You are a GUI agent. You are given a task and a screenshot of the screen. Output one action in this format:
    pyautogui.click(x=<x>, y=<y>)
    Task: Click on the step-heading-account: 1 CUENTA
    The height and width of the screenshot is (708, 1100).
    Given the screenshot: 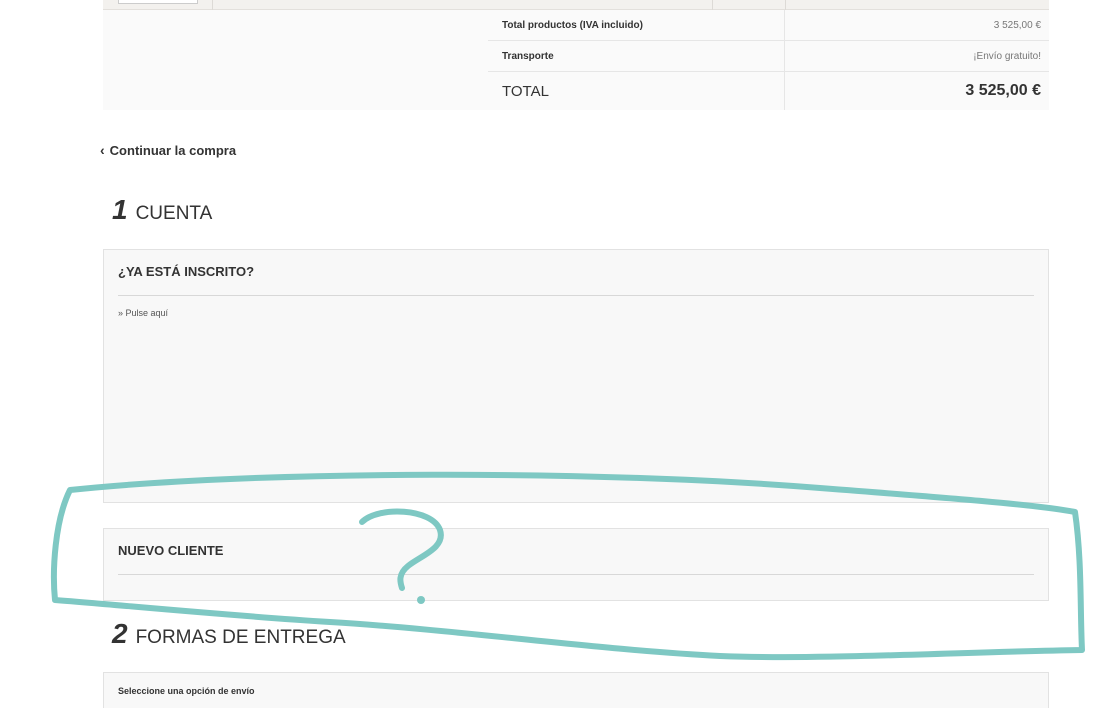 What is the action you would take?
    pyautogui.click(x=162, y=210)
    